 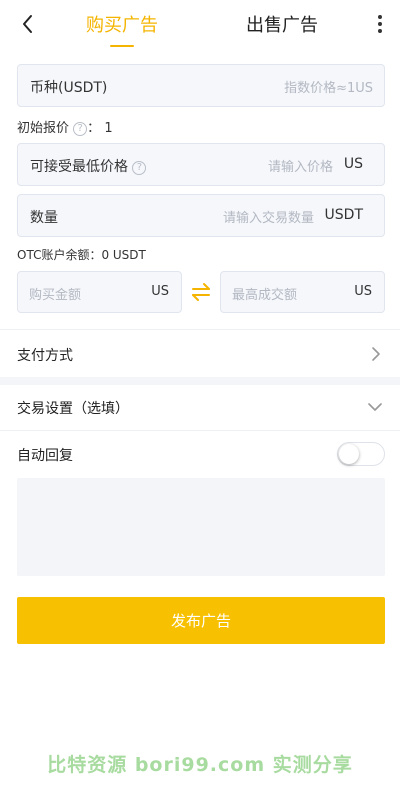 I want to click on currency-field: 币种(USDT) 指数价格≈1US, so click(x=201, y=85).